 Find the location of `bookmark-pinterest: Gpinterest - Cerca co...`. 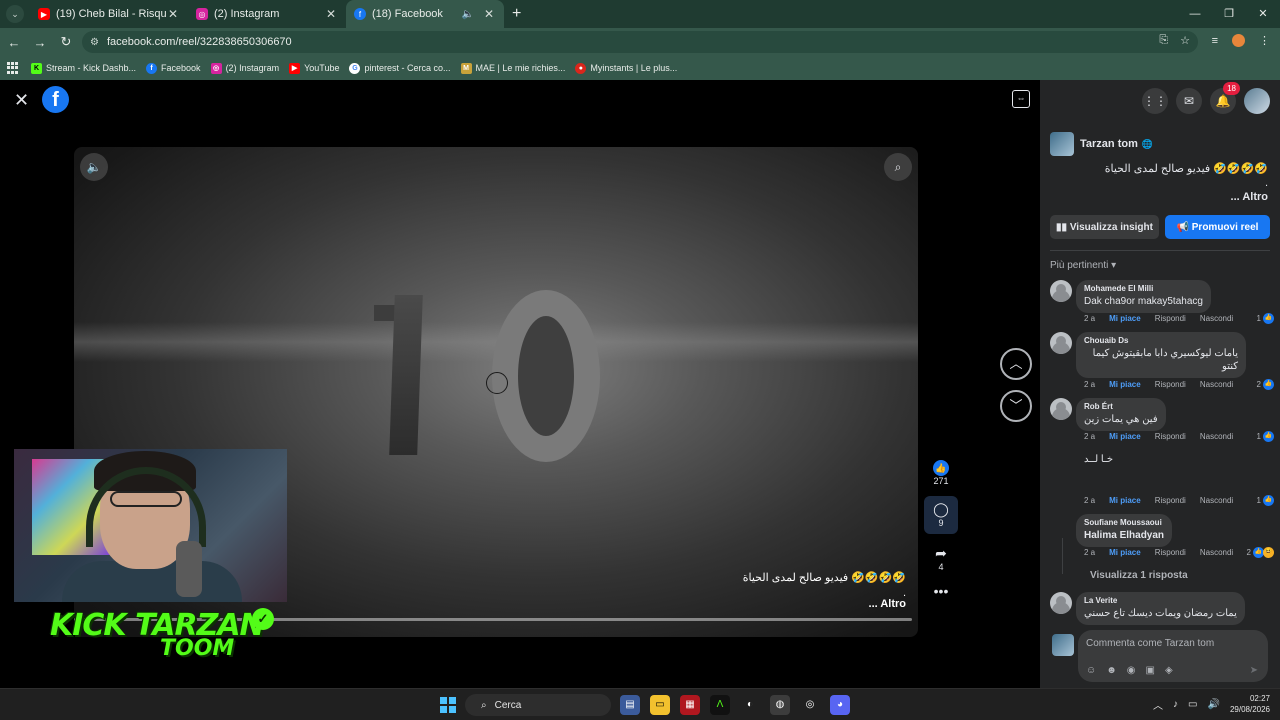

bookmark-pinterest: Gpinterest - Cerca co... is located at coordinates (400, 68).